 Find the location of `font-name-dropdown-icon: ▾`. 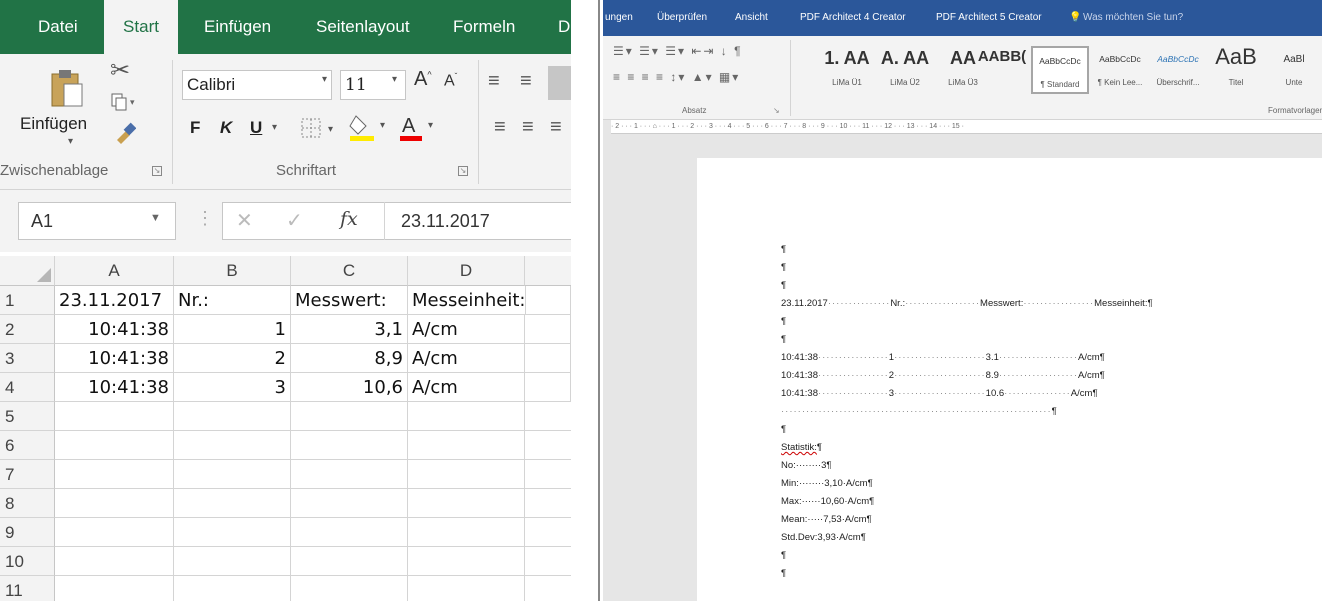

font-name-dropdown-icon: ▾ is located at coordinates (324, 79).